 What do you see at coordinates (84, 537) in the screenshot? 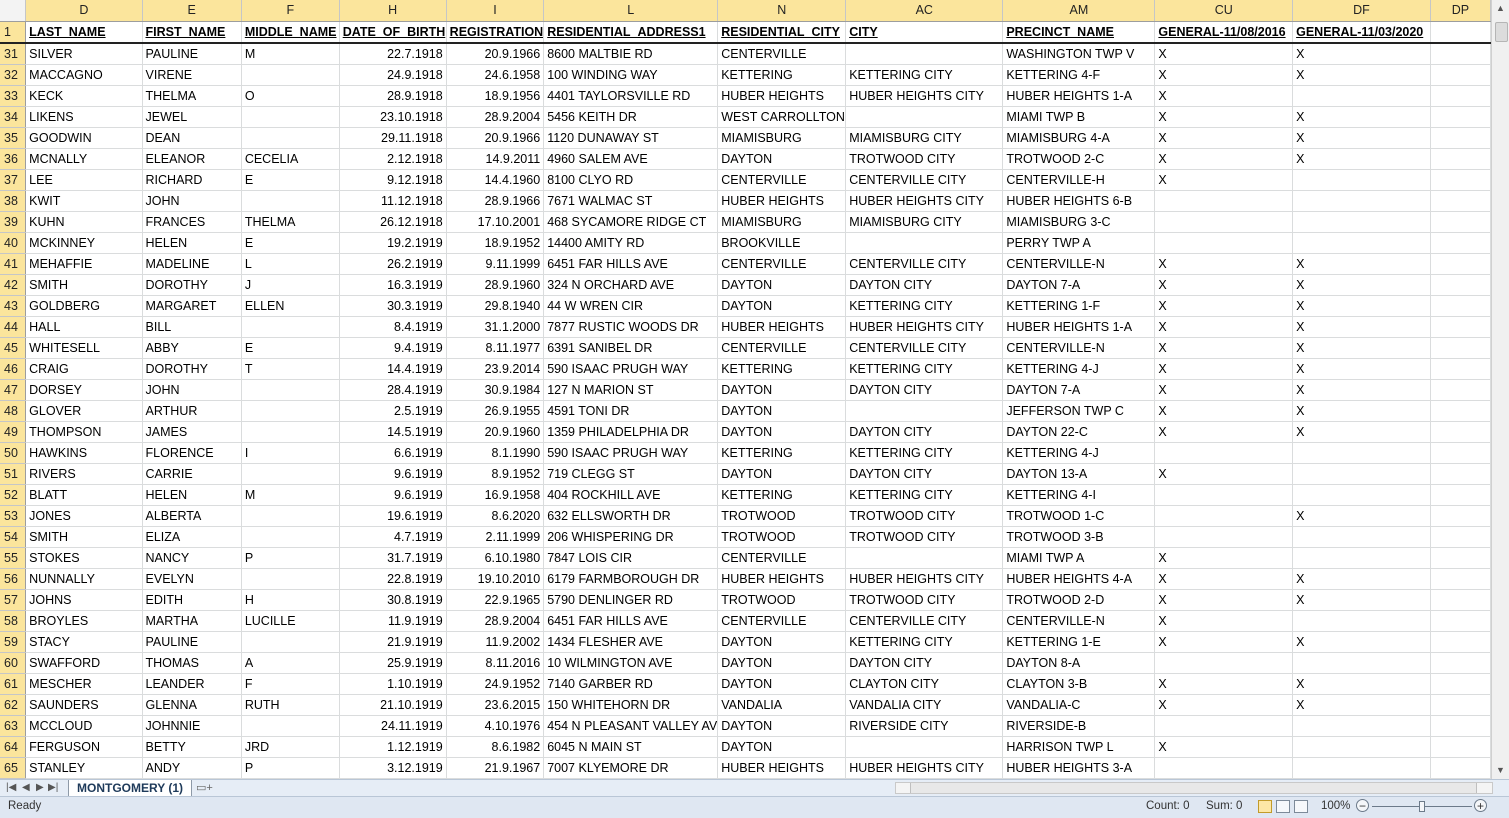
I see `table-cell: SMITH` at bounding box center [84, 537].